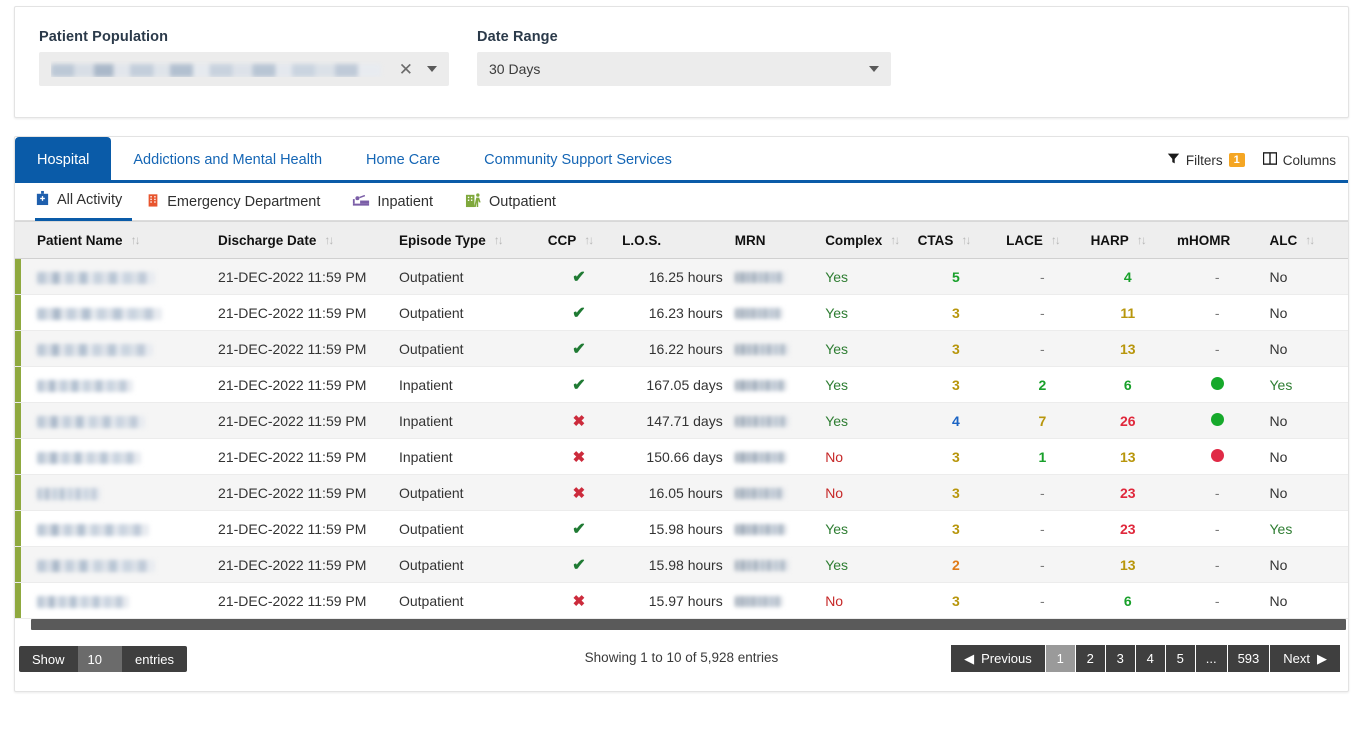 Image resolution: width=1363 pixels, height=730 pixels. Describe the element at coordinates (750, 240) in the screenshot. I see `column-label: MRN` at that location.